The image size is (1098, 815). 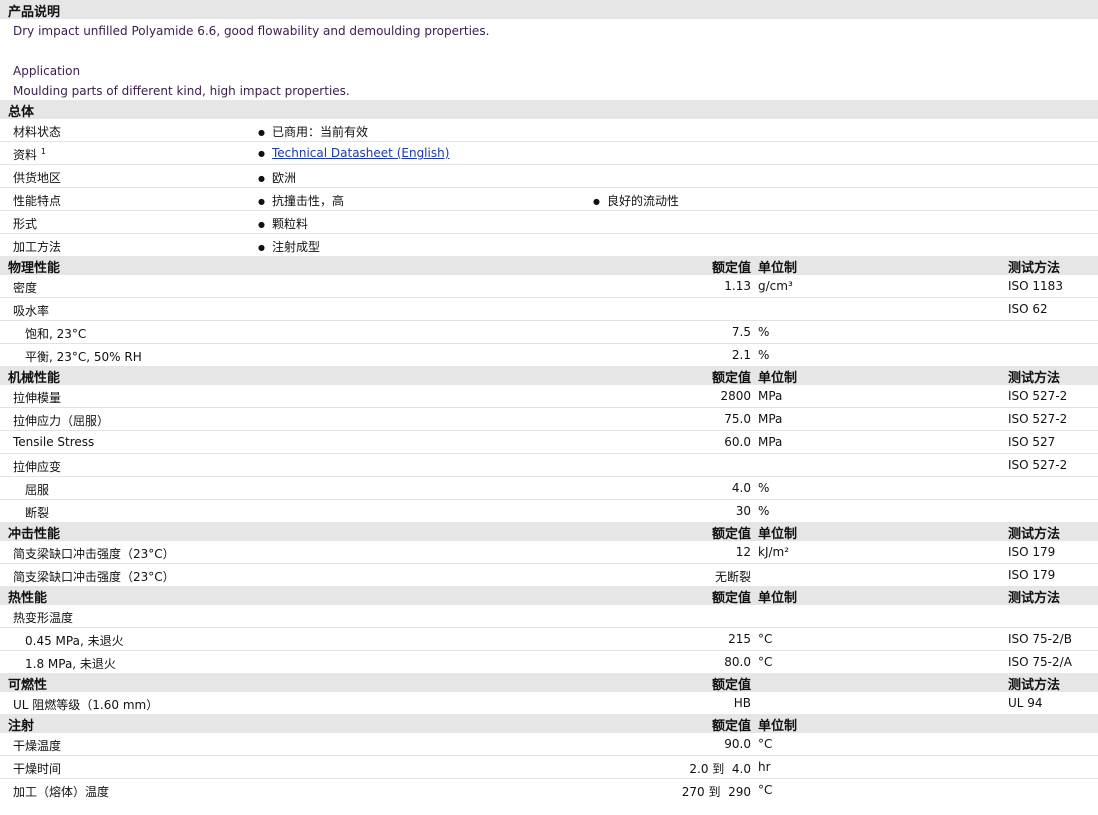 What do you see at coordinates (549, 396) in the screenshot?
I see `row-tensile-modulus: 拉伸模量 2800 MPa ISO 527-2` at bounding box center [549, 396].